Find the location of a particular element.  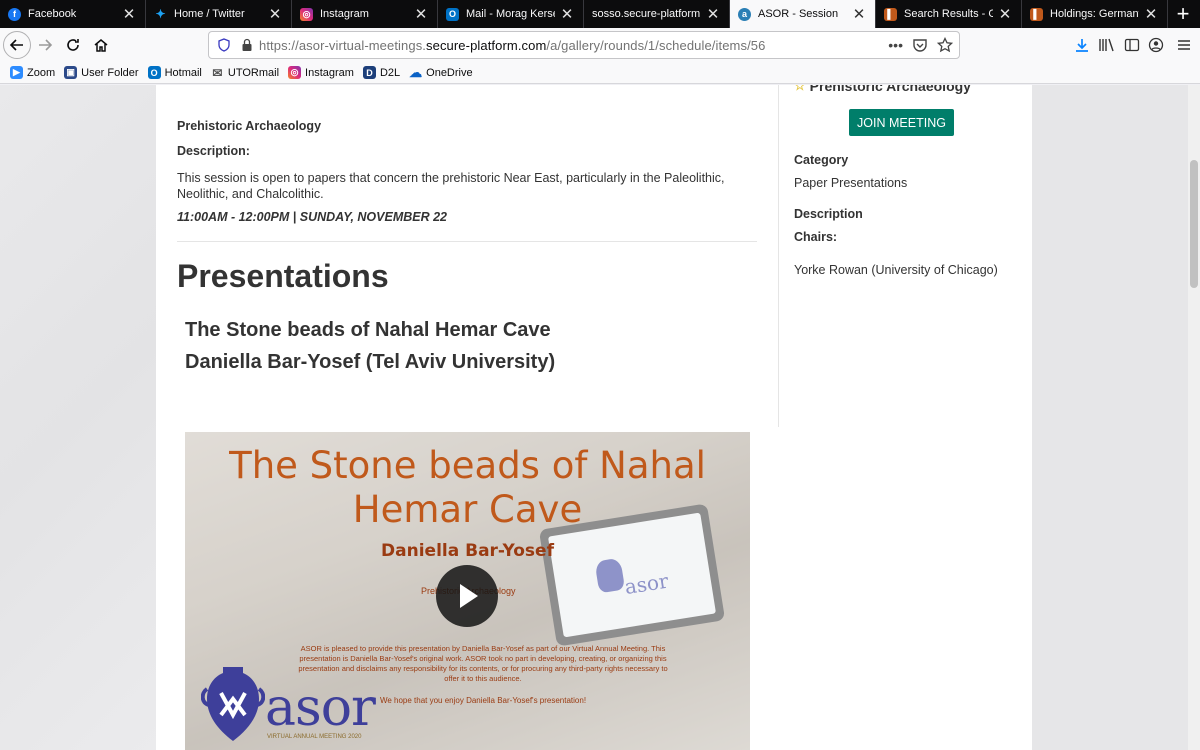

tab-mail: O Mail - Morag Kersel - ✕ is located at coordinates (511, 14).